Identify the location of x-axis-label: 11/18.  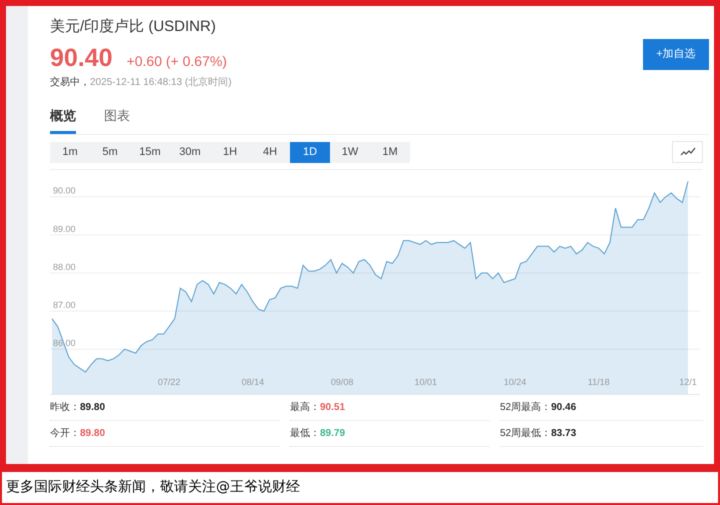
(599, 382).